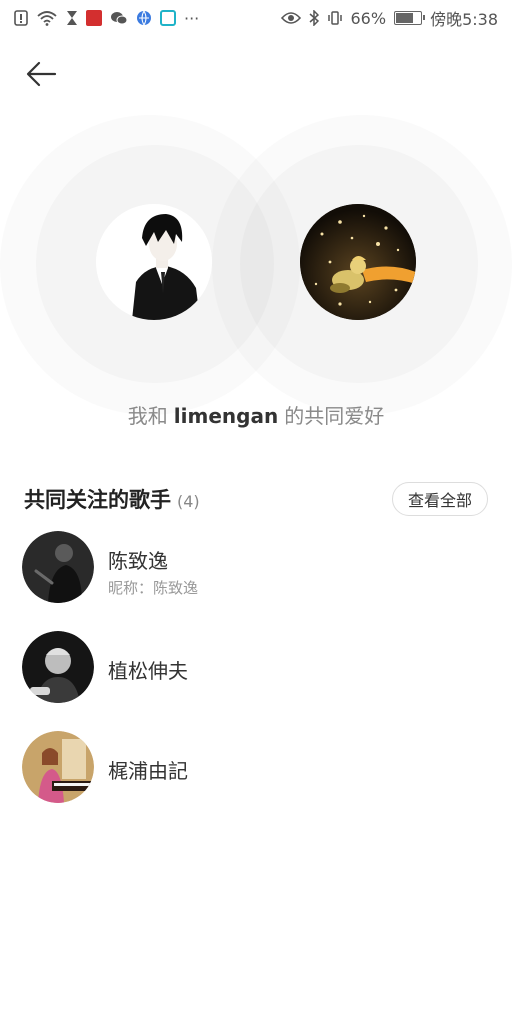 This screenshot has height=1024, width=512. I want to click on app-cyan-icon, so click(168, 18).